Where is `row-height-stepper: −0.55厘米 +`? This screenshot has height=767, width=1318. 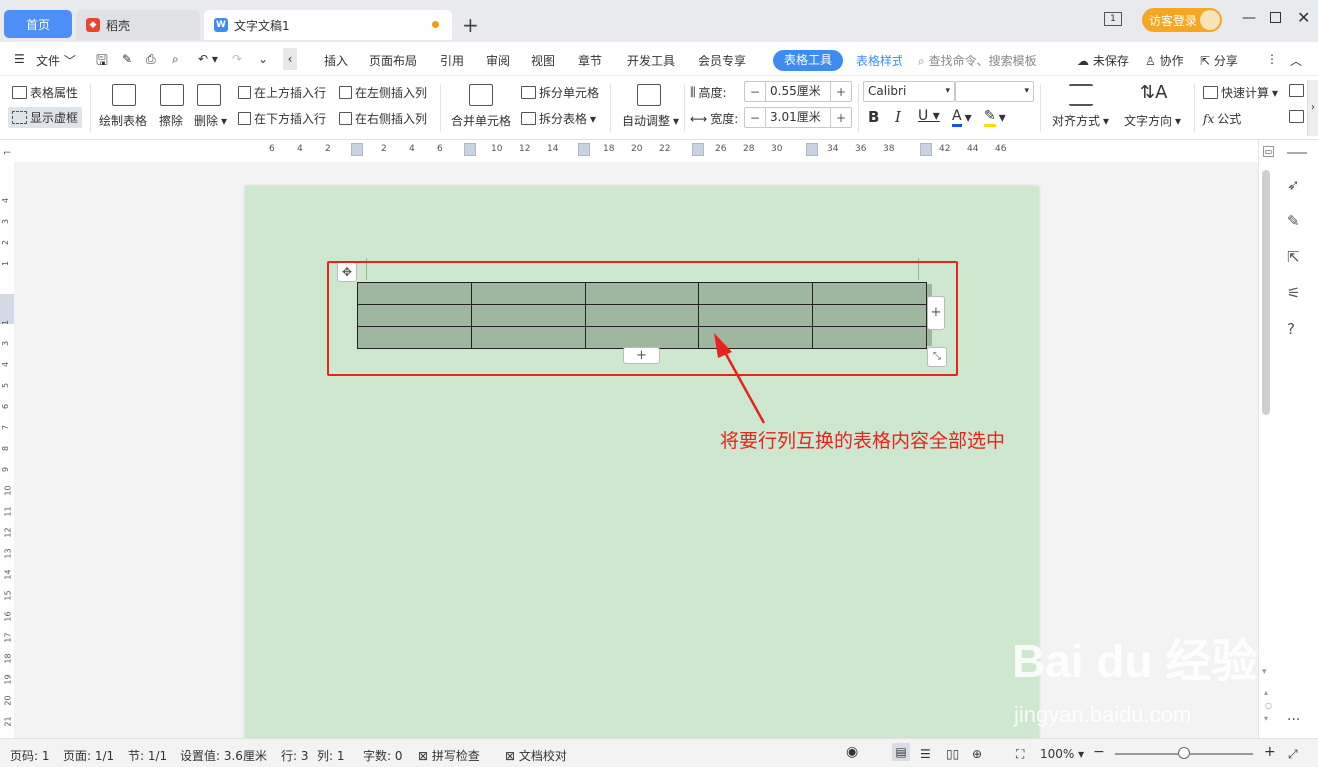 row-height-stepper: −0.55厘米 + is located at coordinates (798, 91).